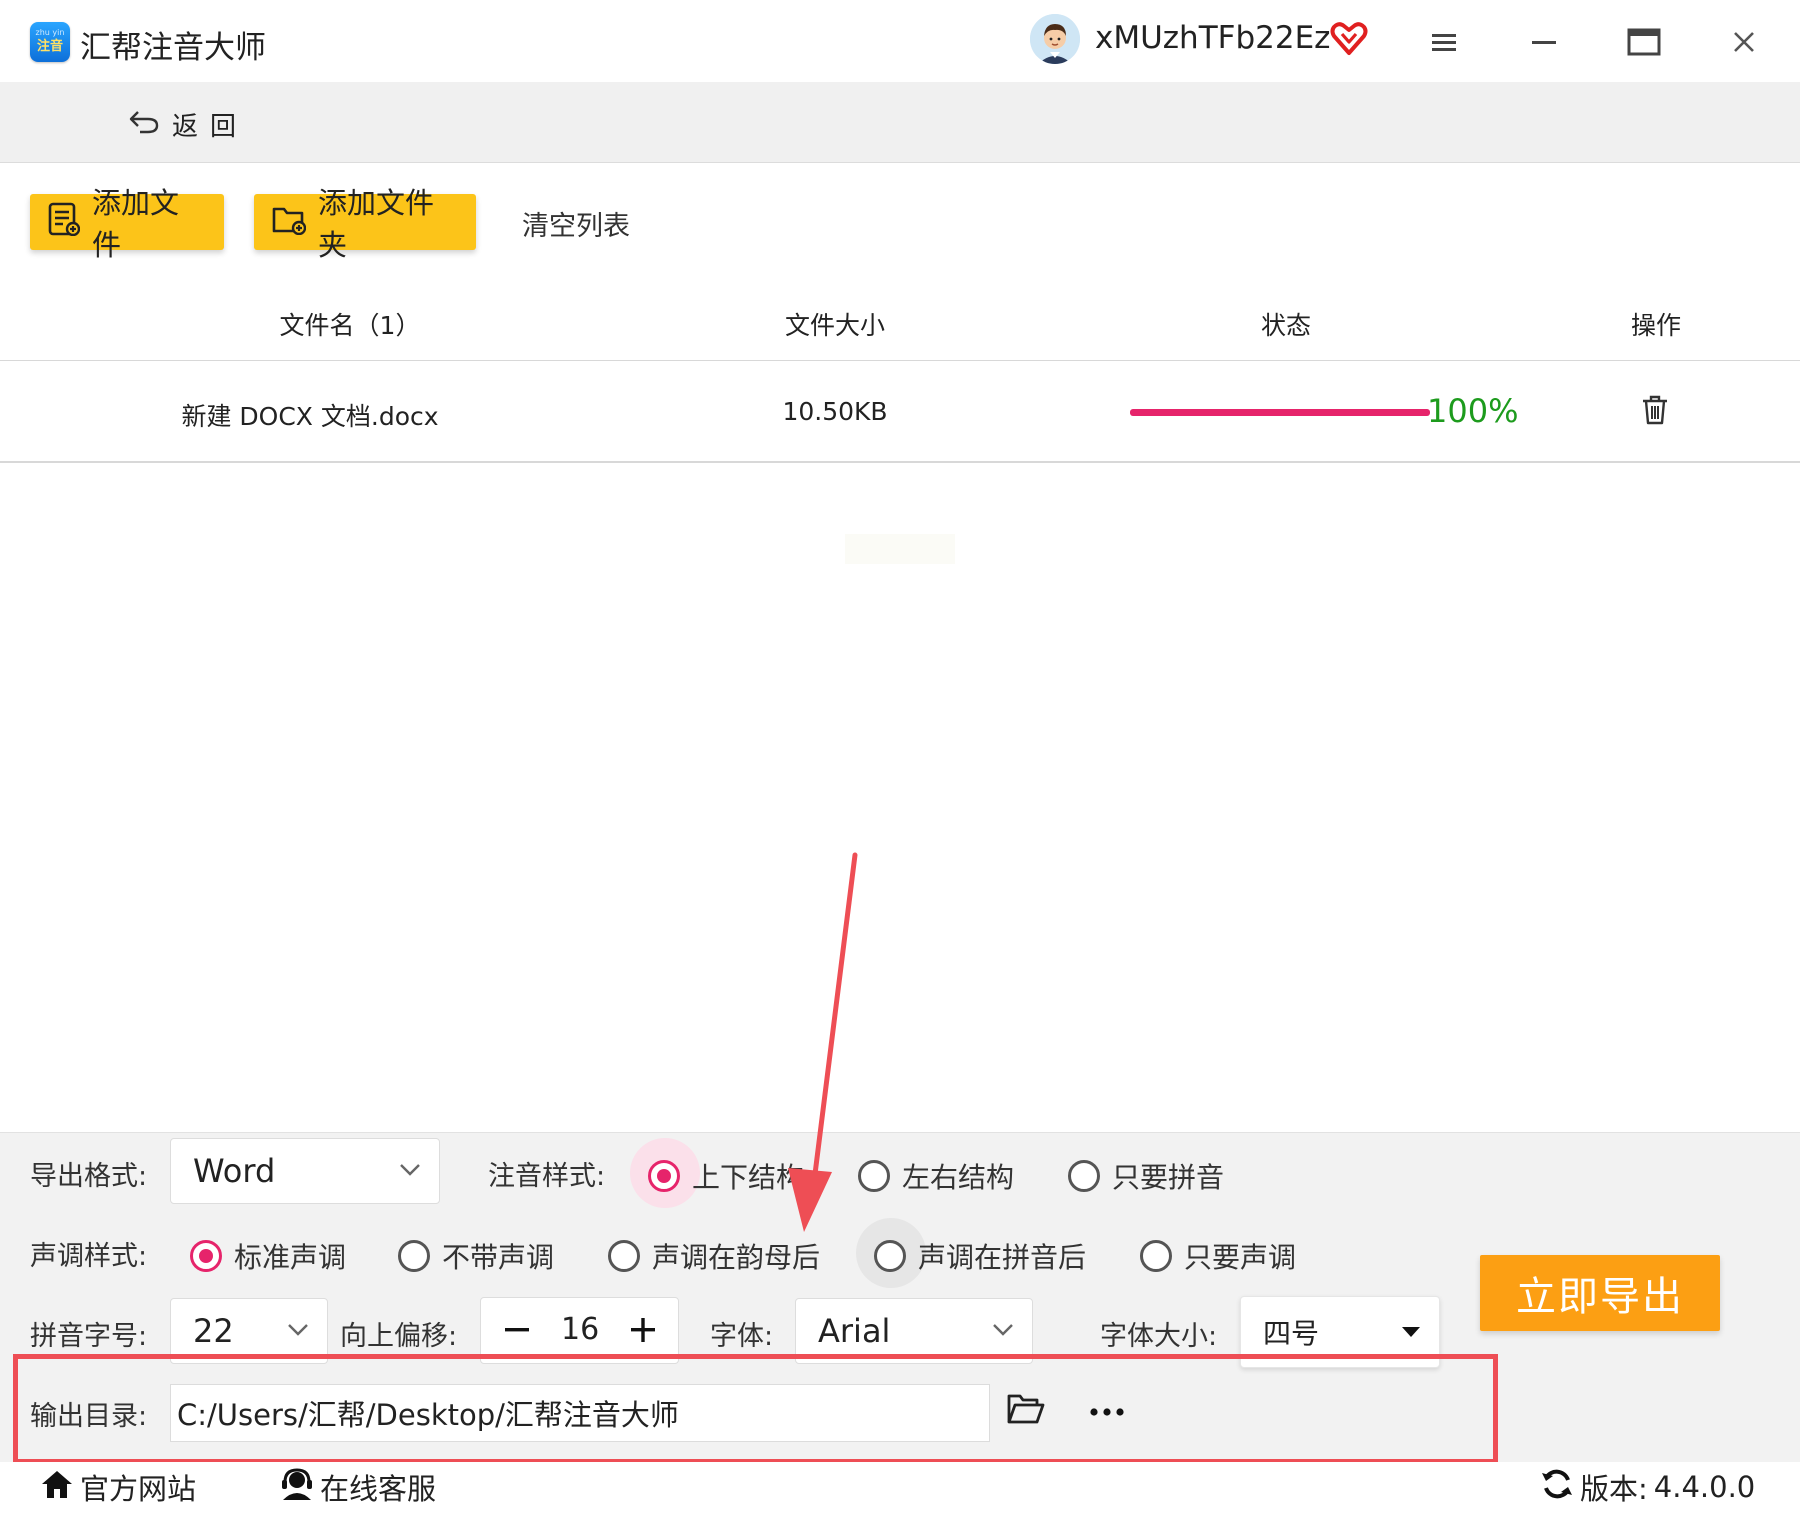  Describe the element at coordinates (138, 1489) in the screenshot. I see `official-website-label: 官方网站` at that location.